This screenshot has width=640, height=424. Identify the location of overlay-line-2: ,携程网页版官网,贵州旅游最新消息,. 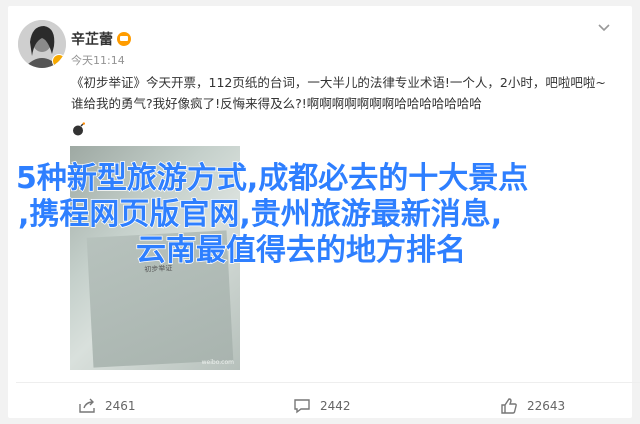
(260, 215).